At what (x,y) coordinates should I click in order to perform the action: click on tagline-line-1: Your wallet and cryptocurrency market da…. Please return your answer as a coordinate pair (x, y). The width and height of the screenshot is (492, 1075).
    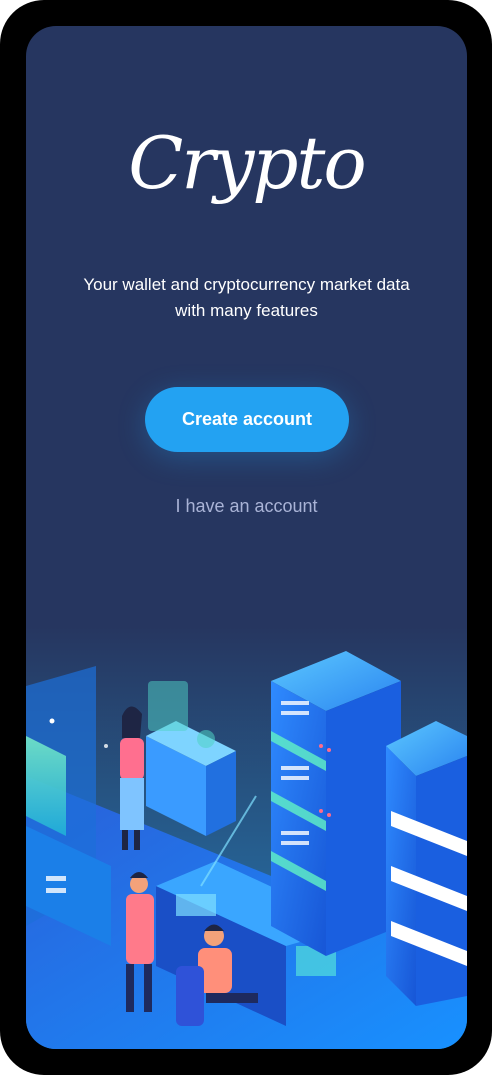
    Looking at the image, I should click on (246, 284).